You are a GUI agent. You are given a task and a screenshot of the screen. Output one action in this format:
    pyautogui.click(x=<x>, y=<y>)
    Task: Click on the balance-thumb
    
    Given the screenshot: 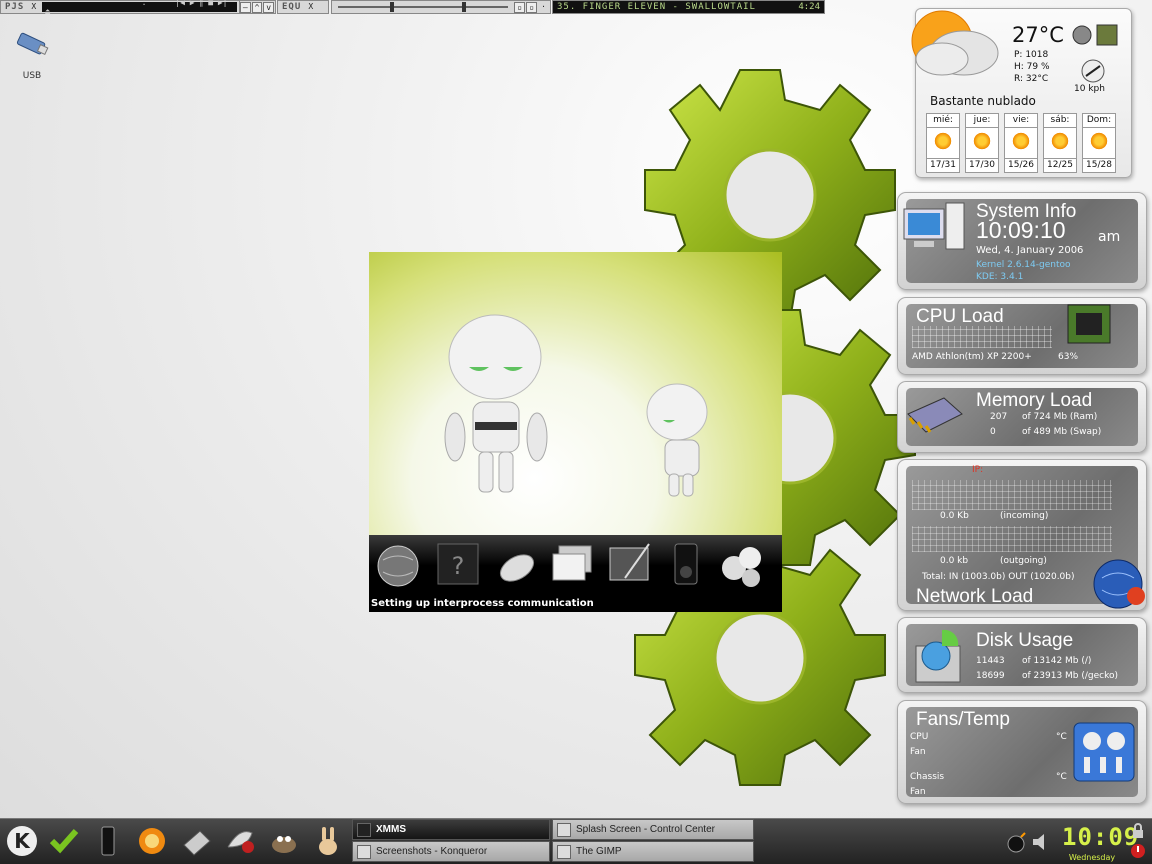 What is the action you would take?
    pyautogui.click(x=464, y=7)
    